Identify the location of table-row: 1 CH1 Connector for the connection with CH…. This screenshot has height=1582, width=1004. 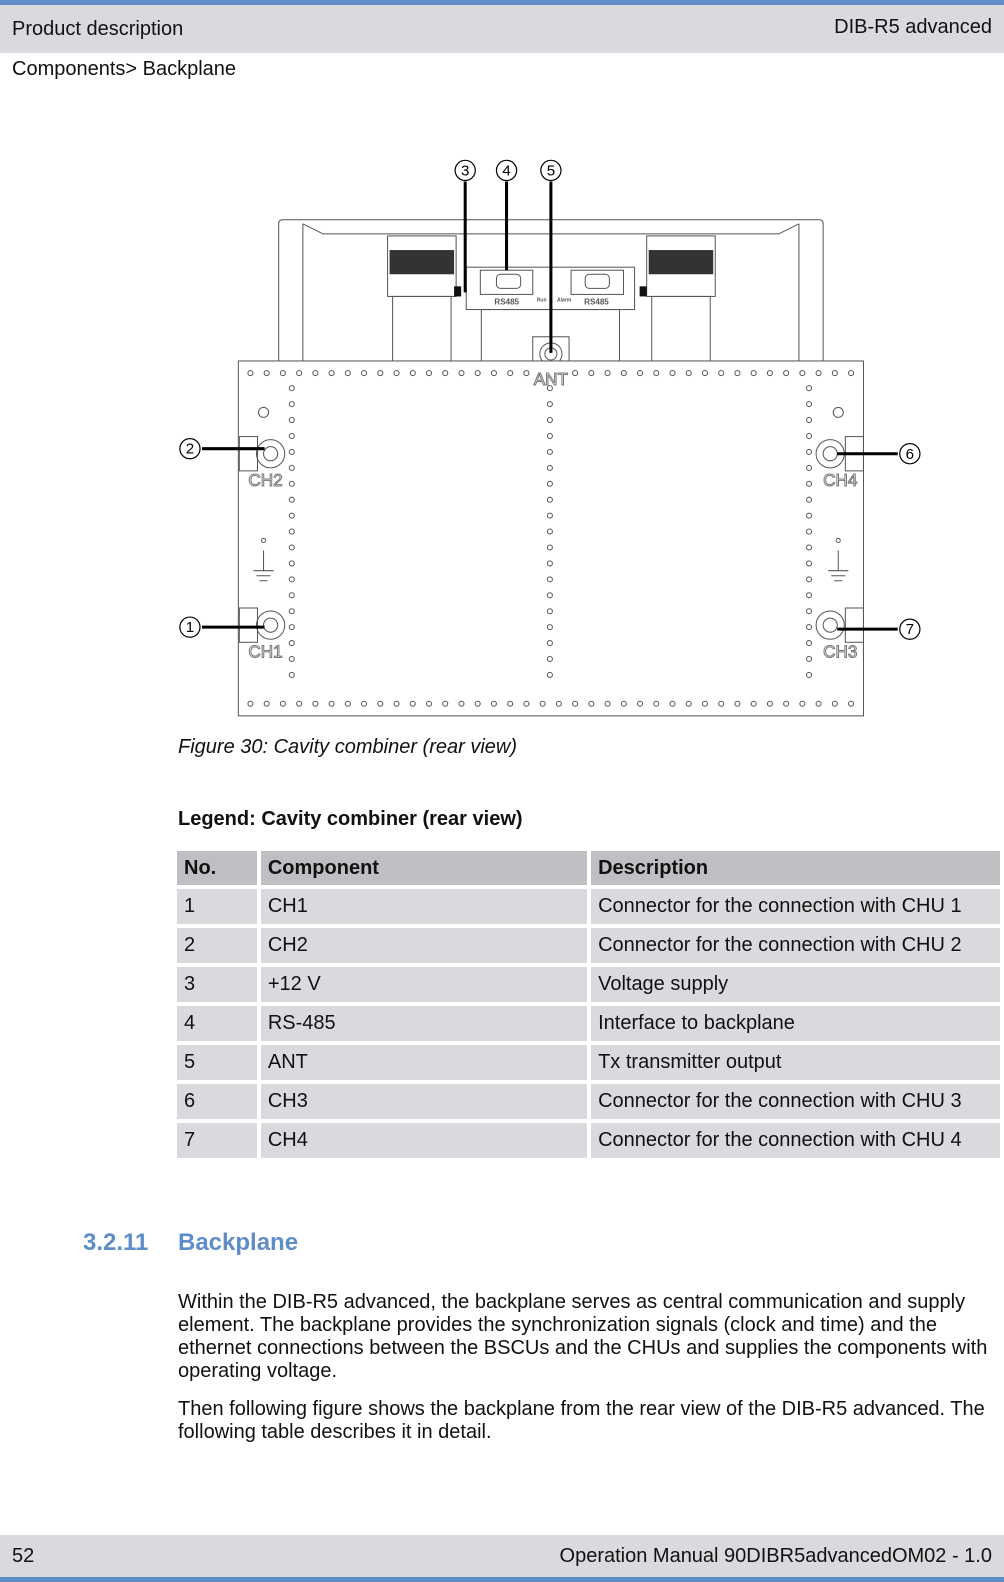
(588, 906).